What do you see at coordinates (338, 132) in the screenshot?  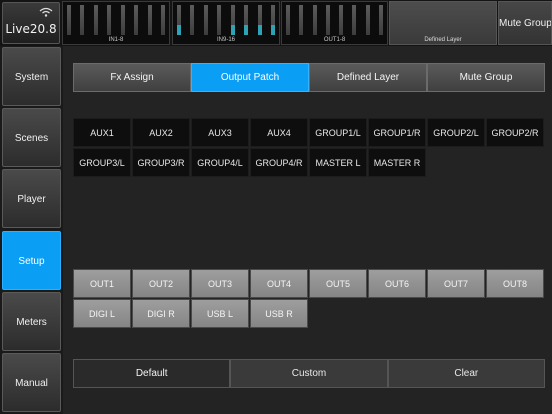 I see `source-button-group1-l: GROUP1/L` at bounding box center [338, 132].